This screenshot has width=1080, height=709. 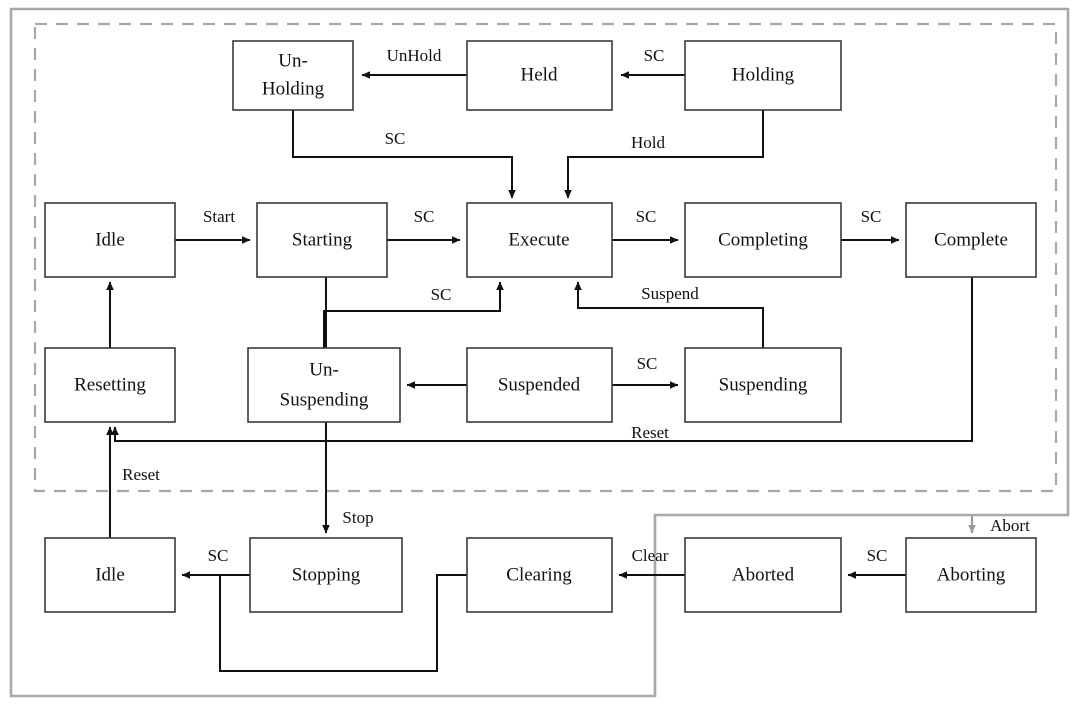 I want to click on state-idle-bottom: Idle, so click(x=110, y=575).